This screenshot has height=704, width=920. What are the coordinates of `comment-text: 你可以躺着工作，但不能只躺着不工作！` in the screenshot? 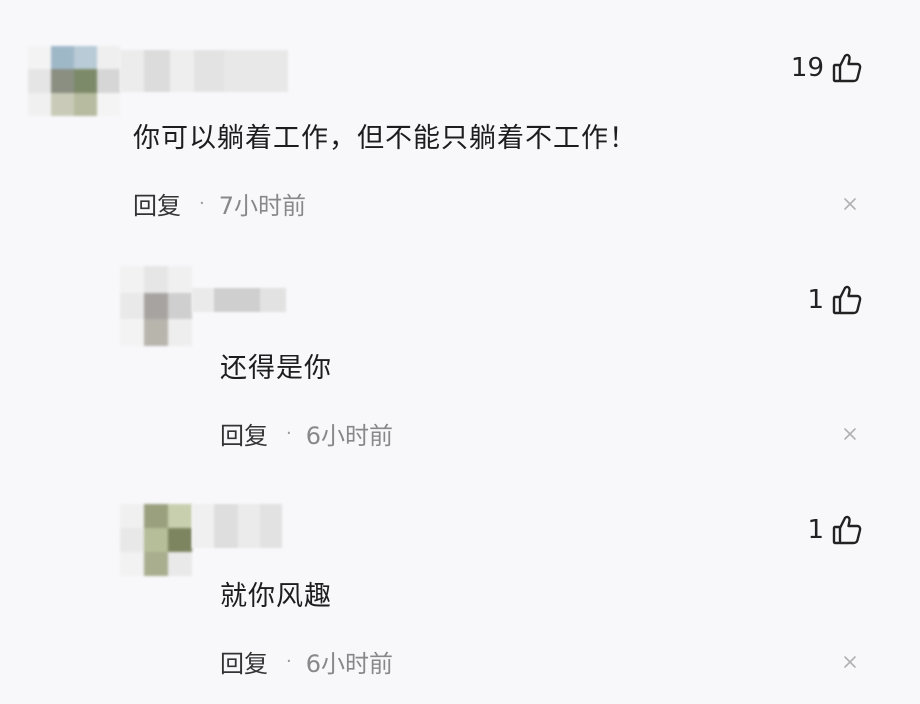 It's located at (385, 138).